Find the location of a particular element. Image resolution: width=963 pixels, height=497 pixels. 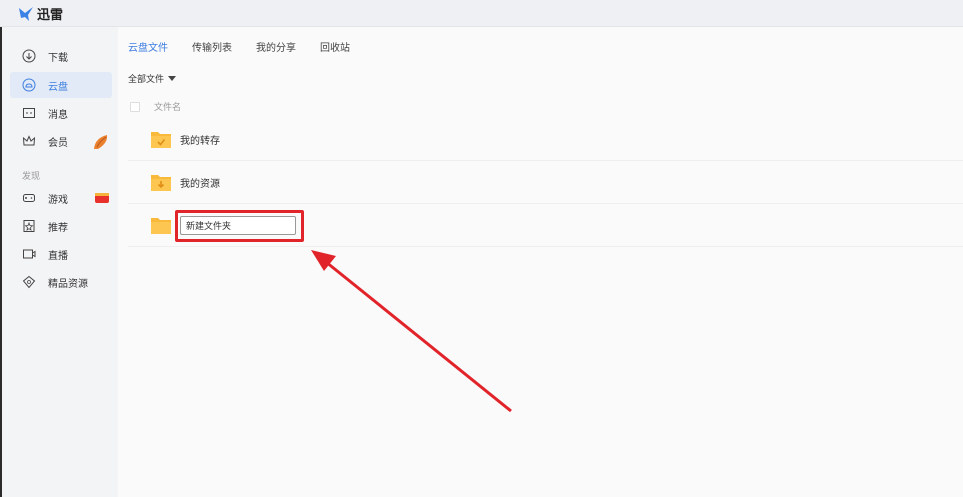

file-filter-dropdown: 全部文件 is located at coordinates (152, 78).